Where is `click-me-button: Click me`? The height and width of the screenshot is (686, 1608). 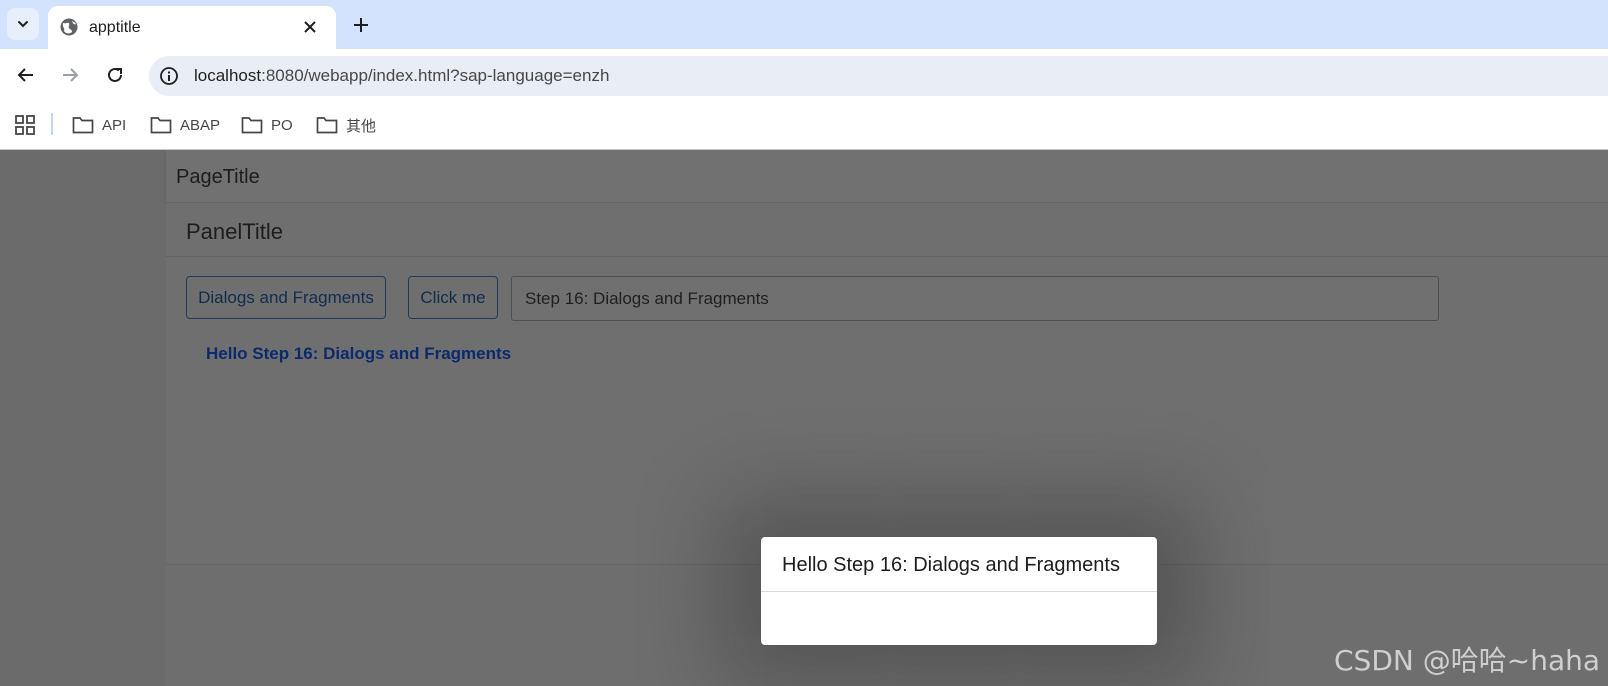 click-me-button: Click me is located at coordinates (453, 297).